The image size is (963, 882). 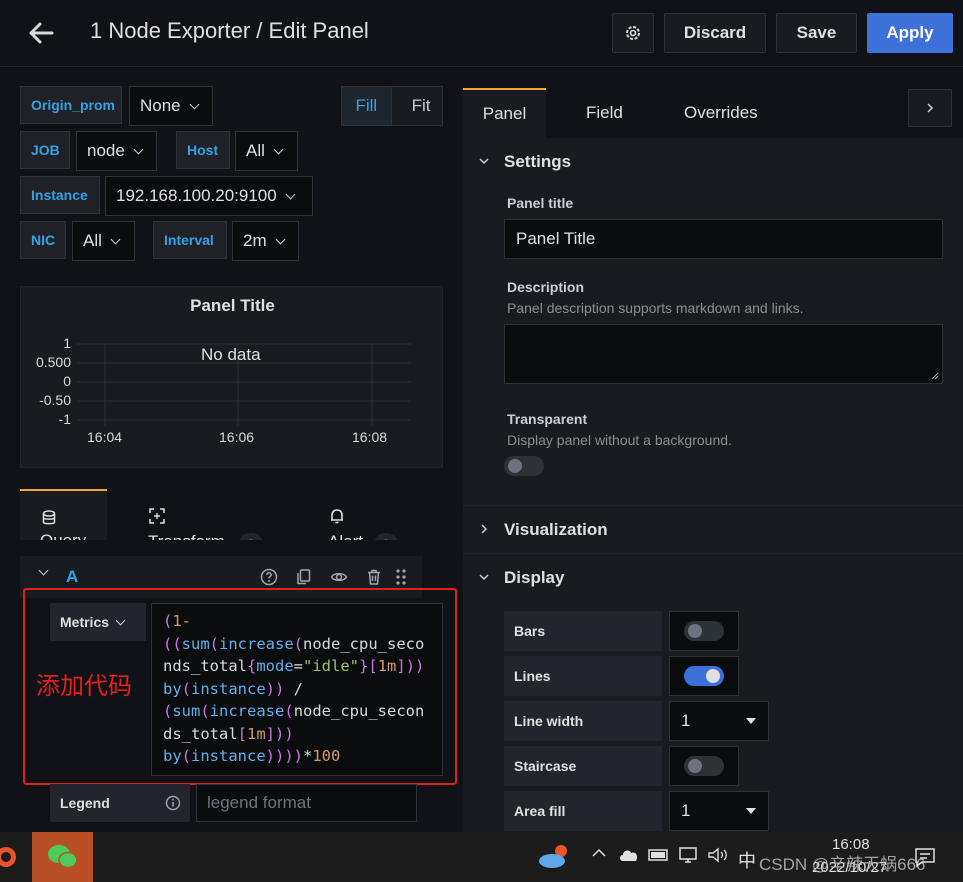 What do you see at coordinates (106, 150) in the screenshot?
I see `variable-value: node` at bounding box center [106, 150].